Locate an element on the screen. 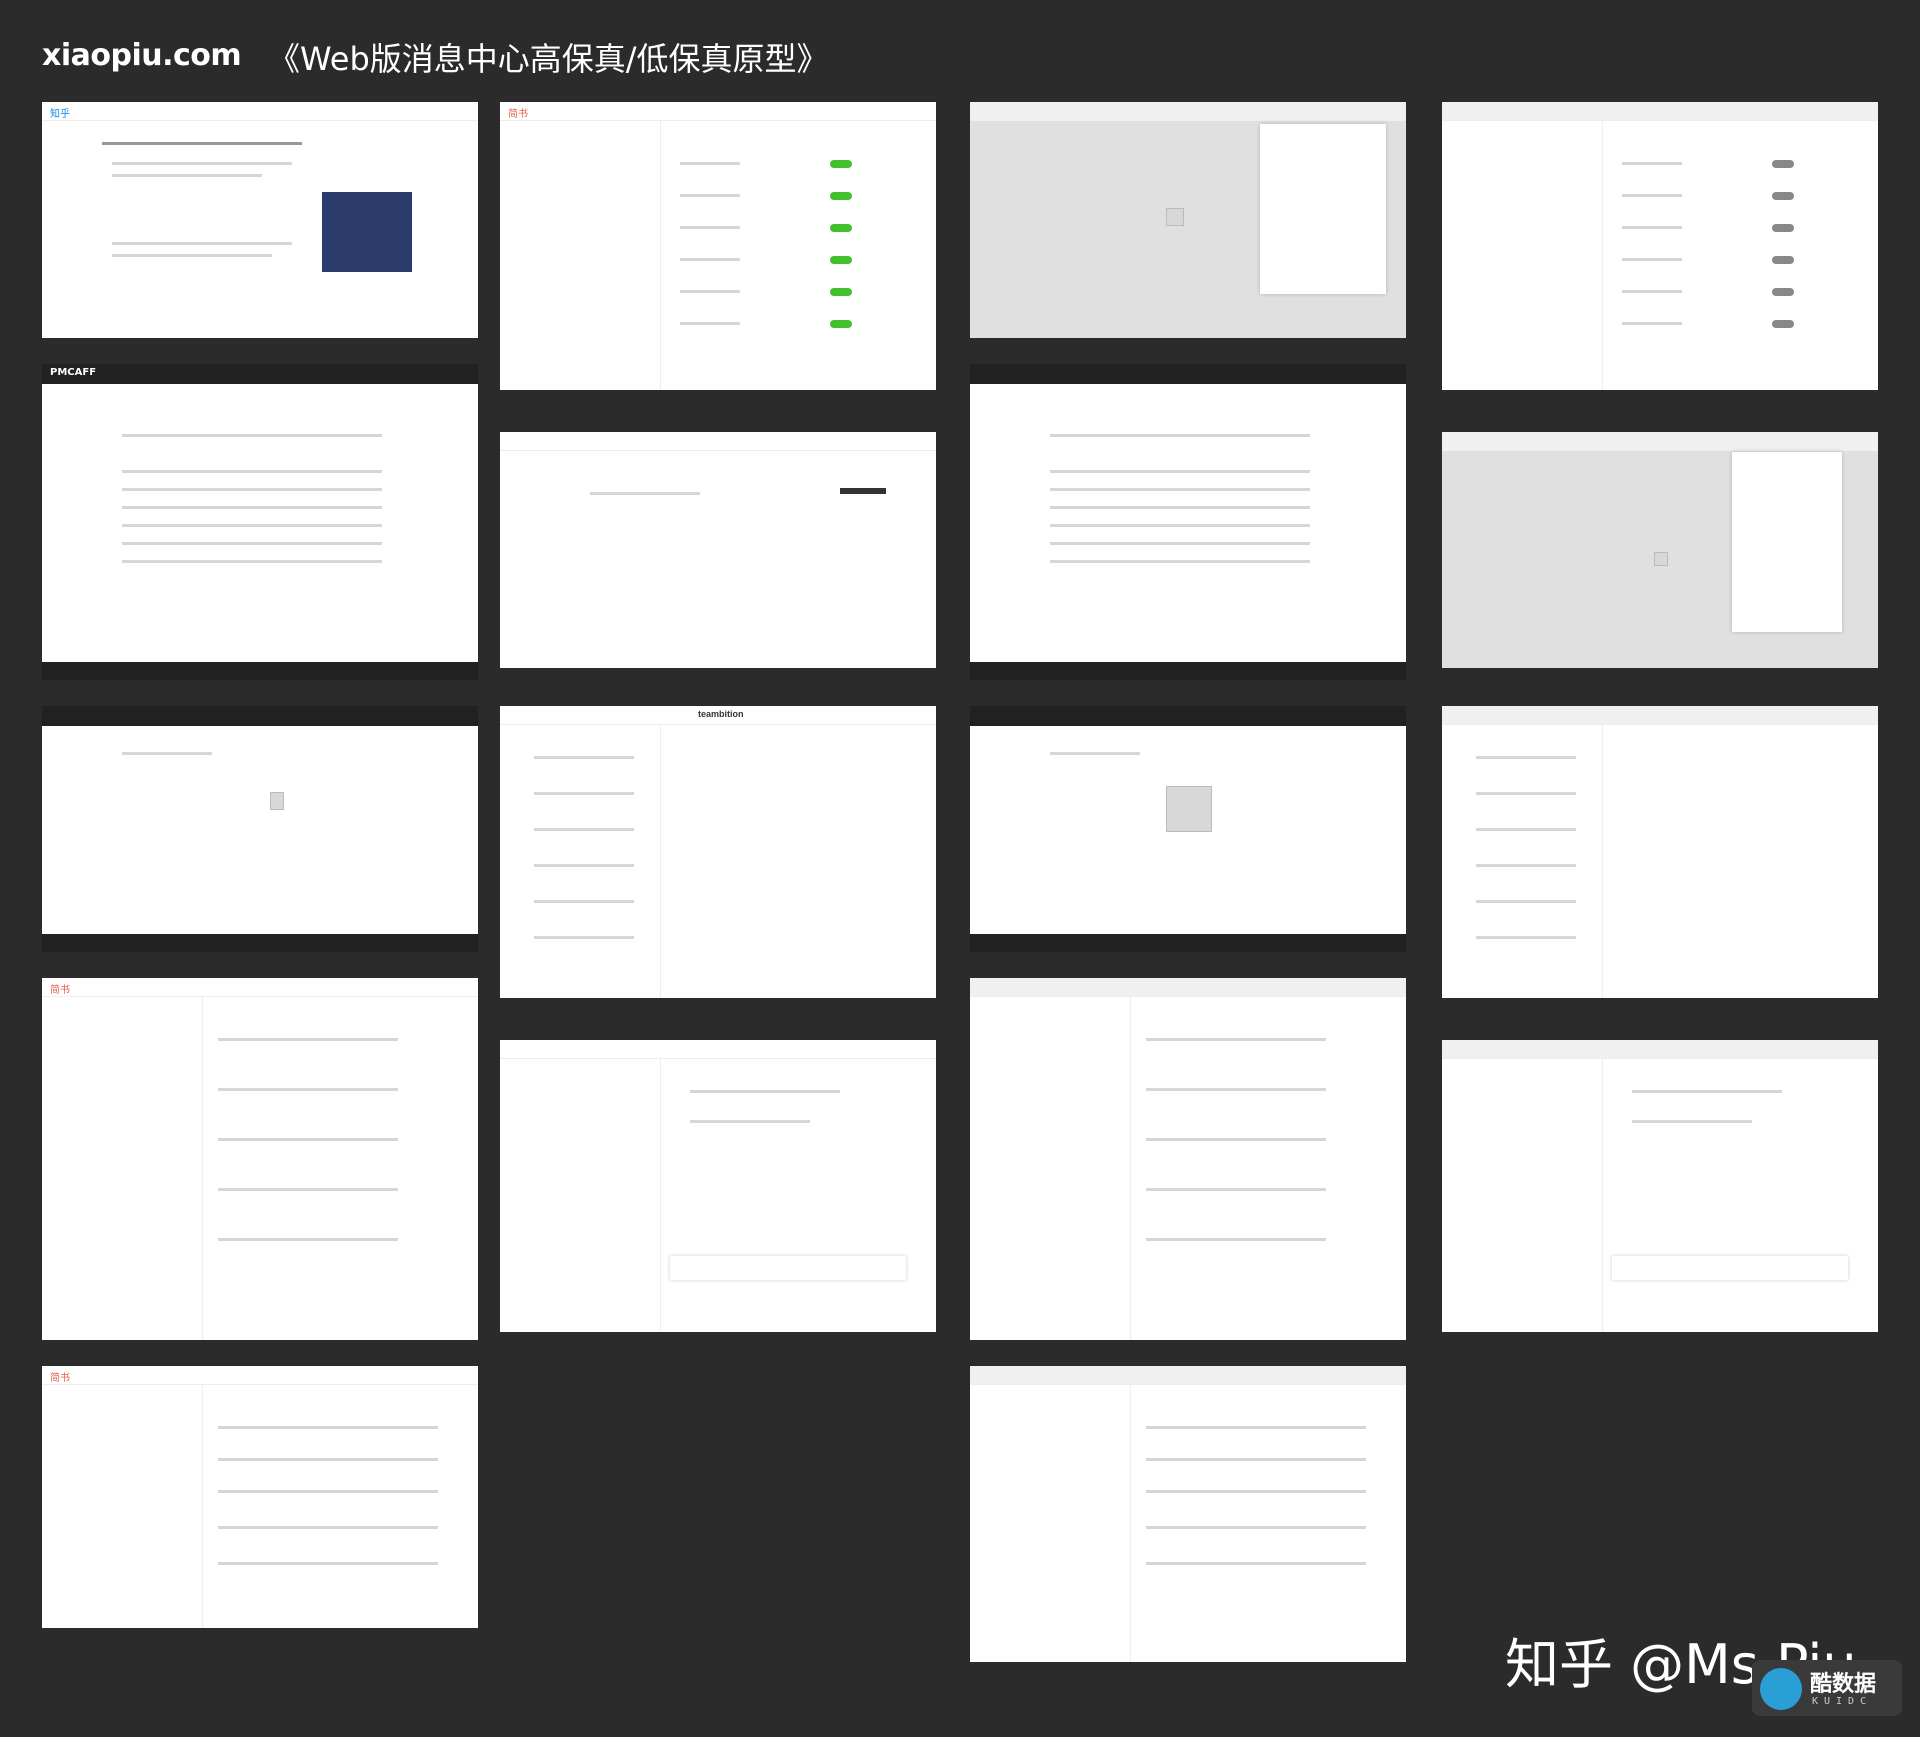 Image resolution: width=1920 pixels, height=1737 pixels. thumb-jianshu-likes-lofi is located at coordinates (1188, 1514).